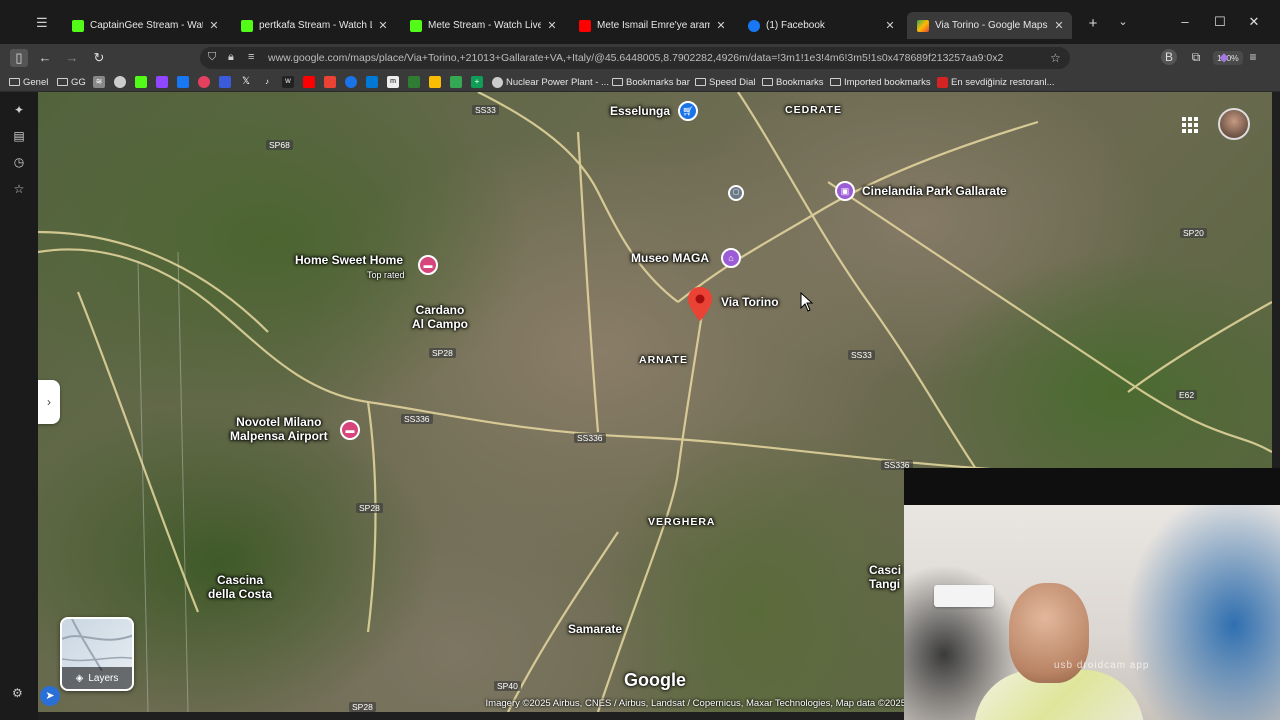 The width and height of the screenshot is (1280, 720). Describe the element at coordinates (279, 429) in the screenshot. I see `place-label-novotel: Novotel Milano Malpensa Airport` at that location.